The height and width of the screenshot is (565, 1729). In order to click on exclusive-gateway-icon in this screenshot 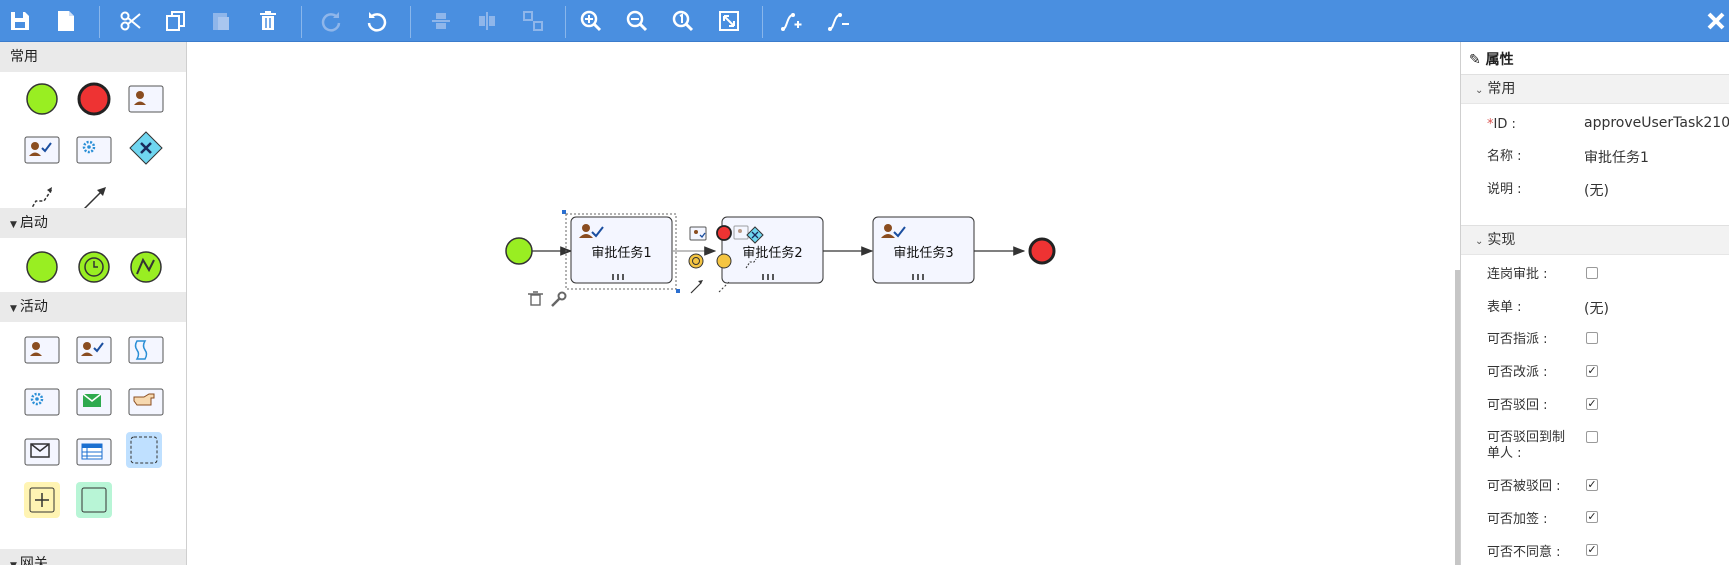, I will do `click(146, 148)`.